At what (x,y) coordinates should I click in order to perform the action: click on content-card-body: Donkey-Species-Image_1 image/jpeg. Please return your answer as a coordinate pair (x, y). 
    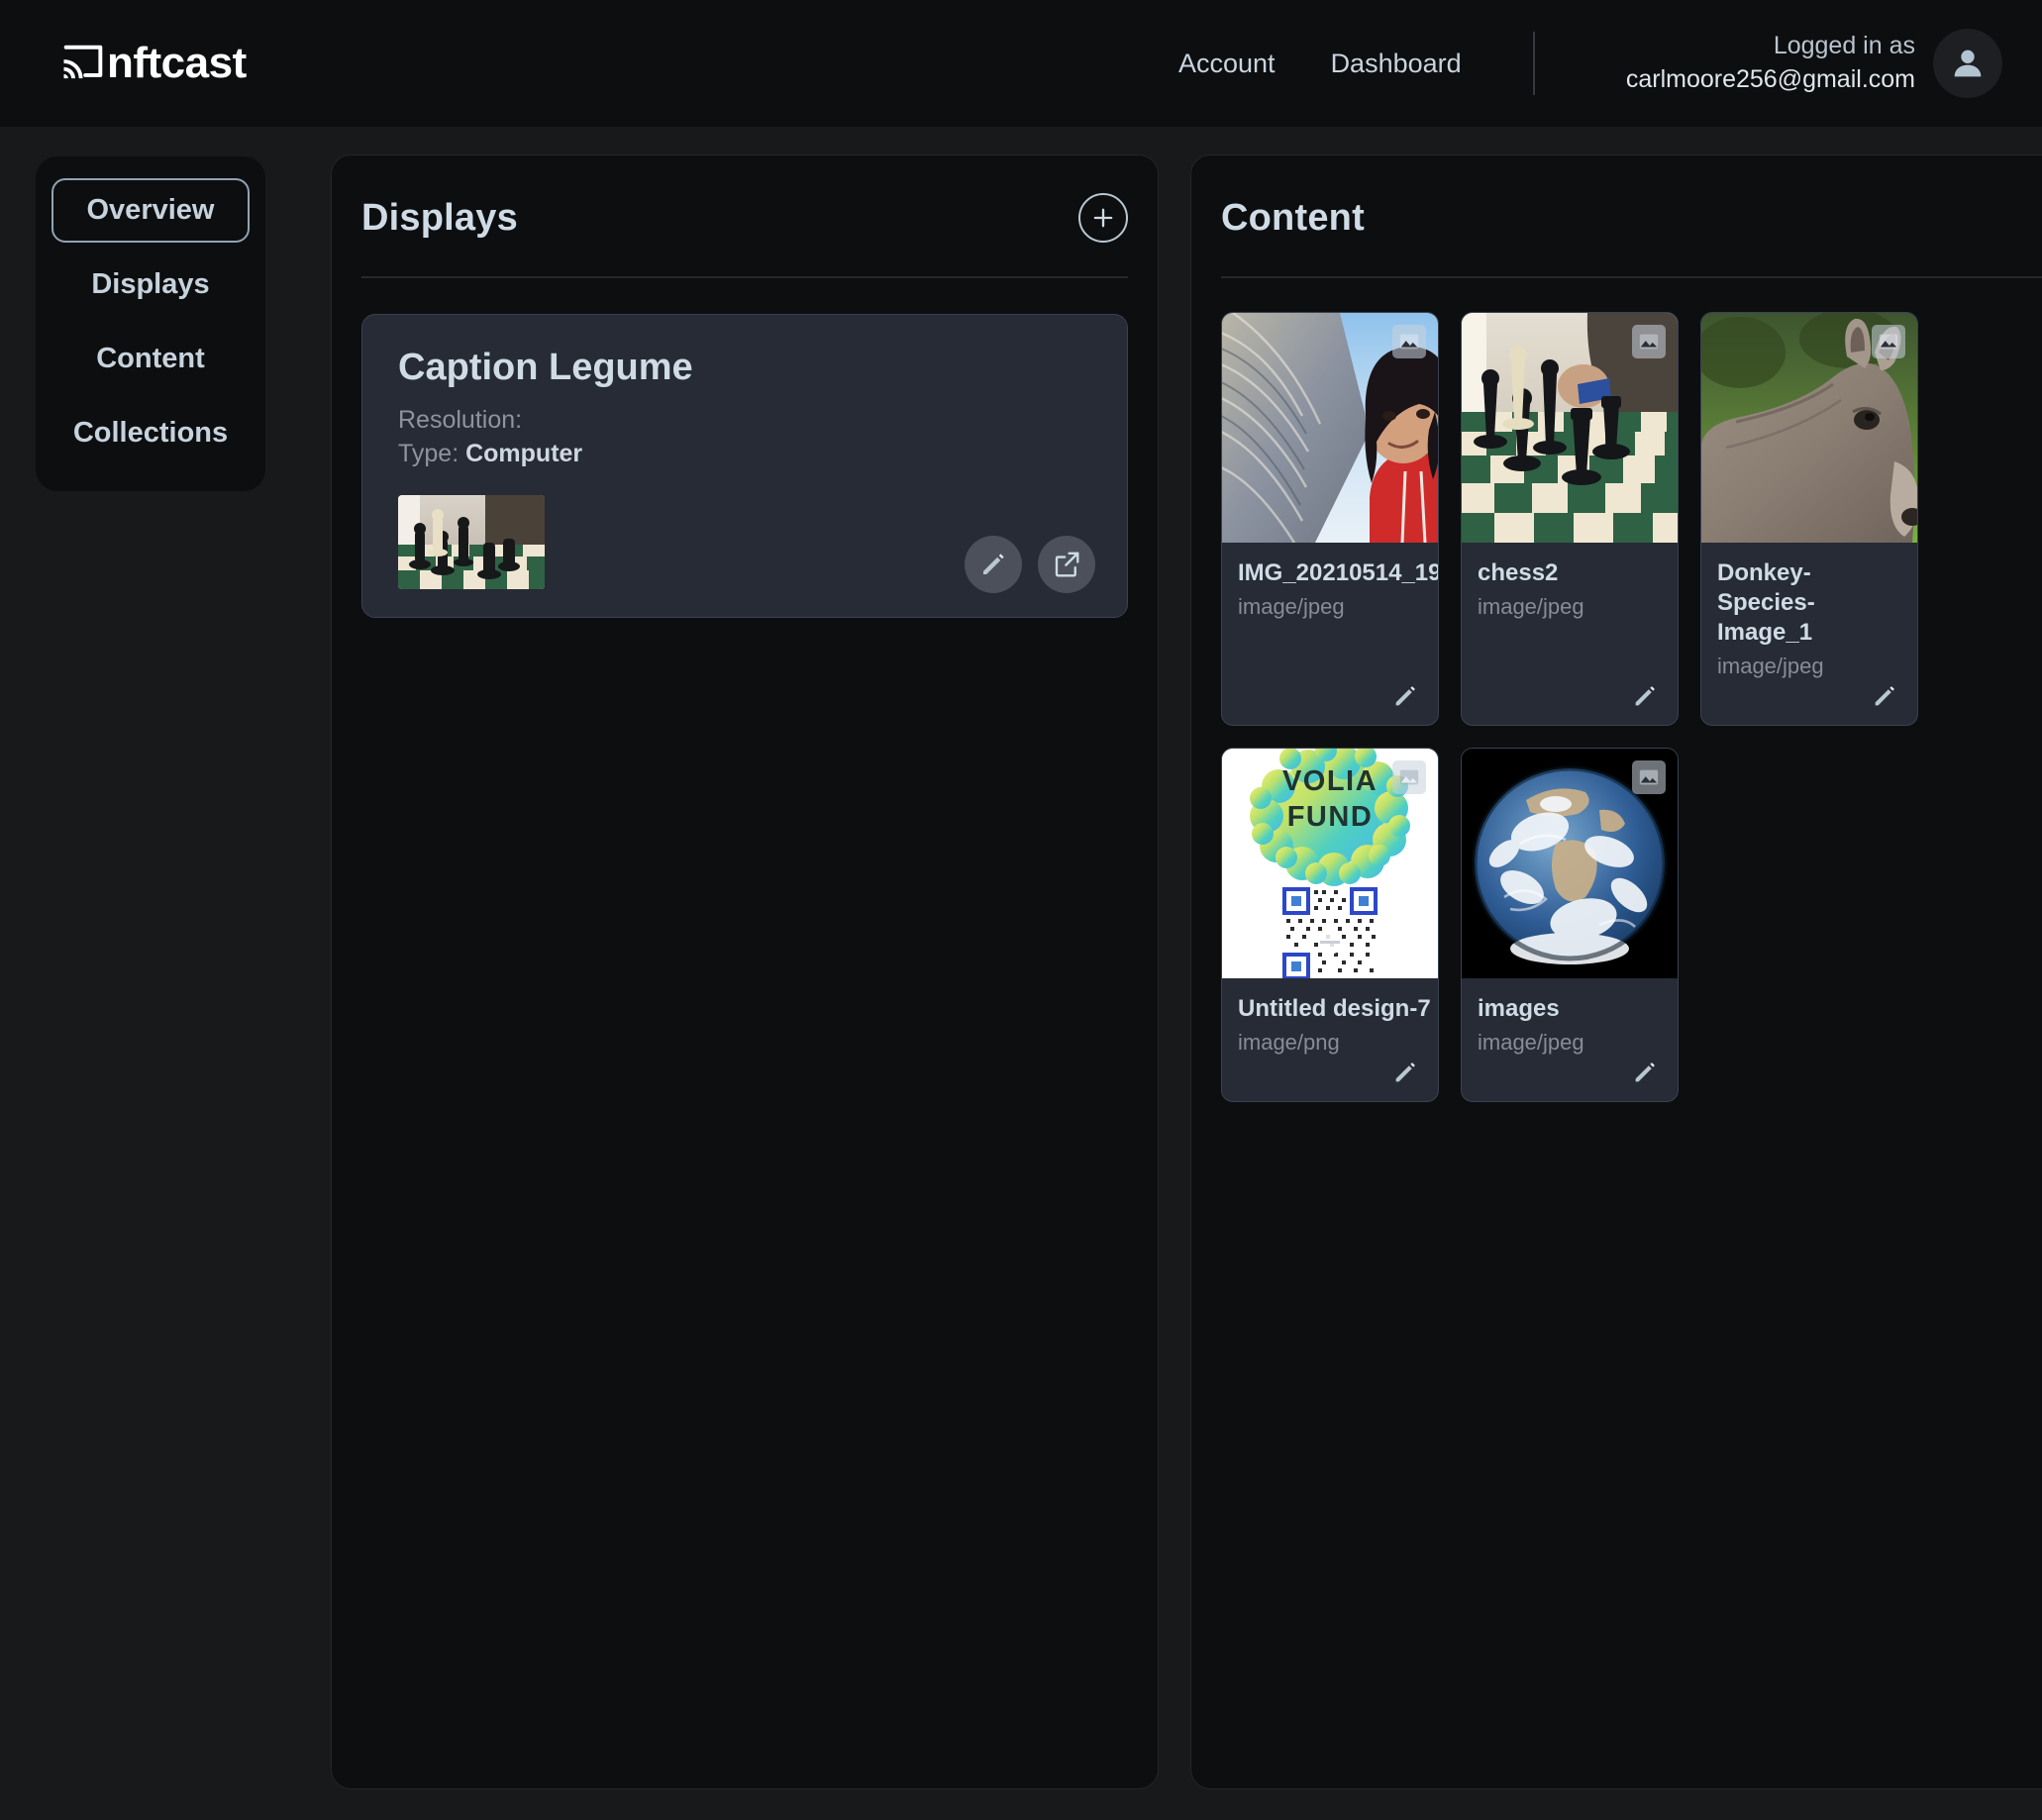
    Looking at the image, I should click on (1809, 634).